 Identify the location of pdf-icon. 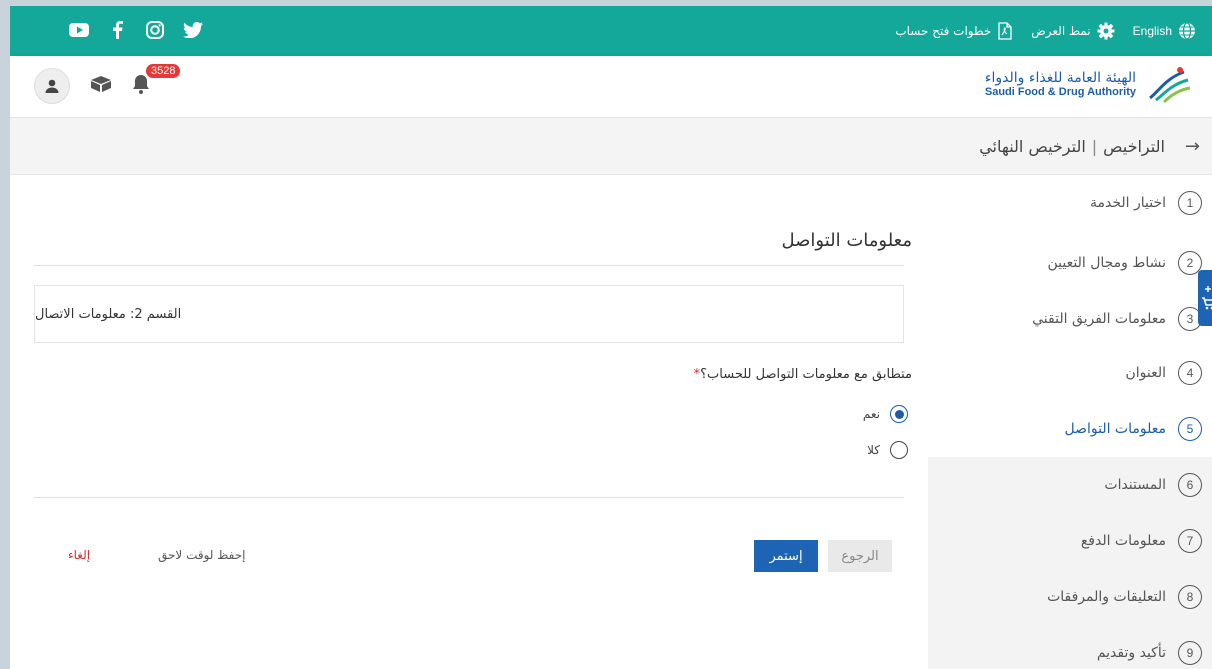
(1005, 31).